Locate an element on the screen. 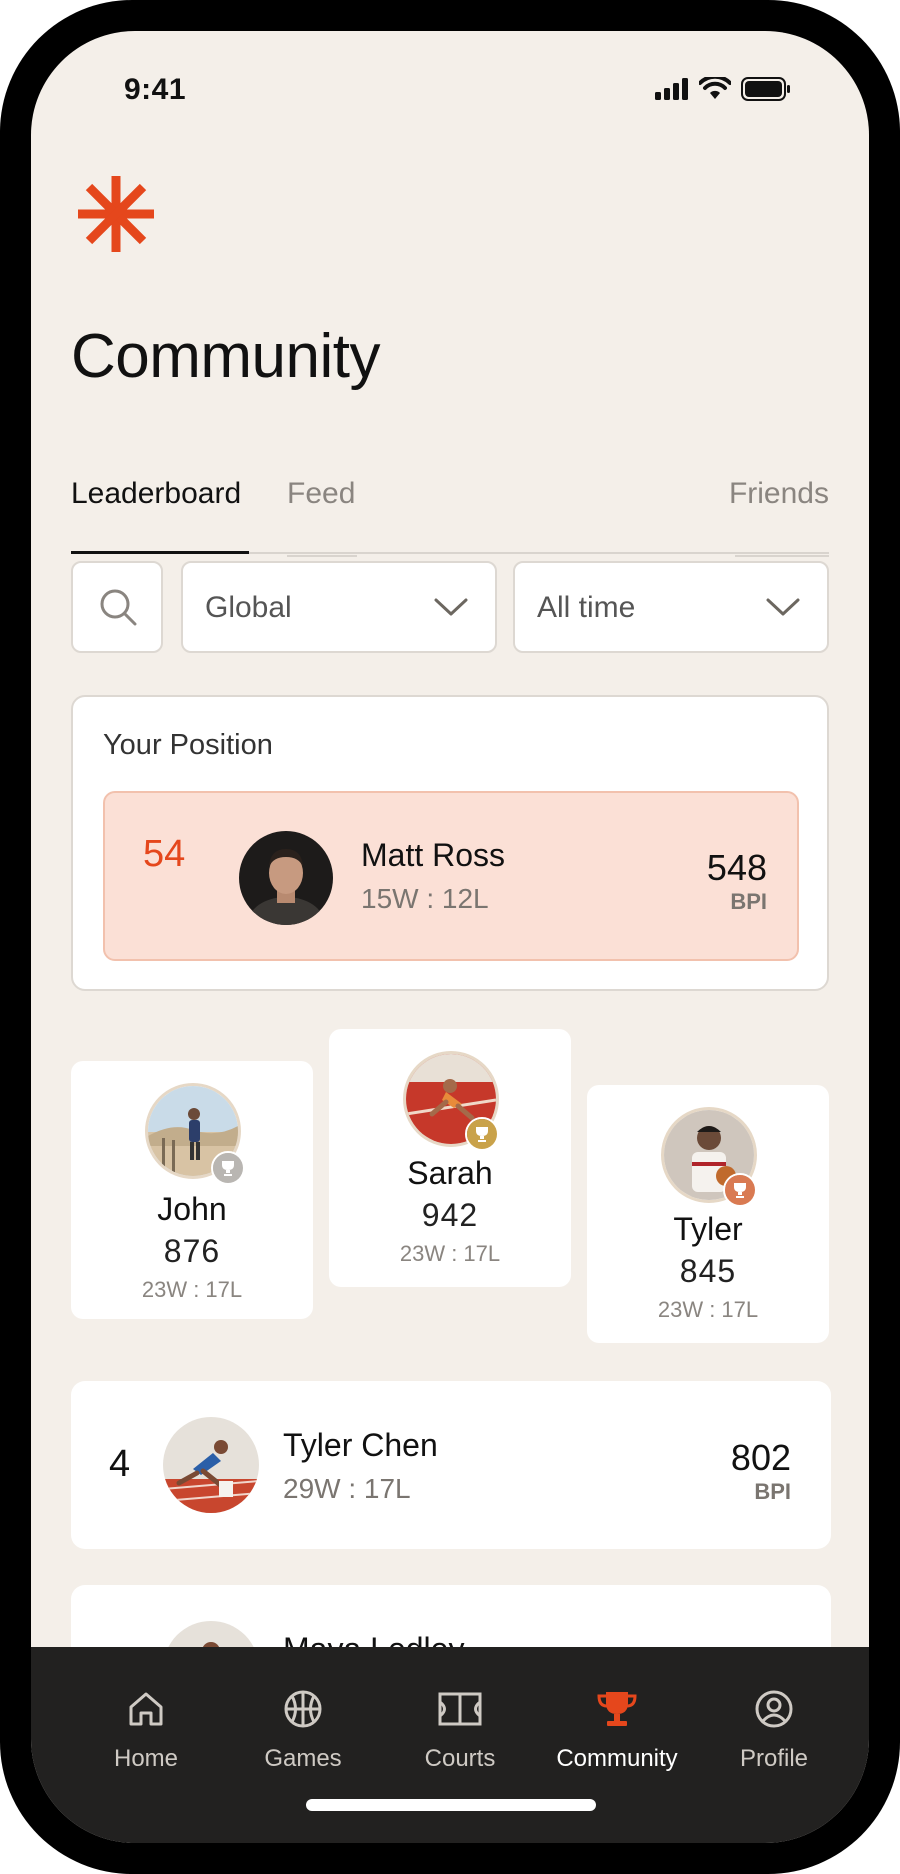 Image resolution: width=900 pixels, height=1874 pixels. app-logo-asterisk-icon is located at coordinates (116, 214).